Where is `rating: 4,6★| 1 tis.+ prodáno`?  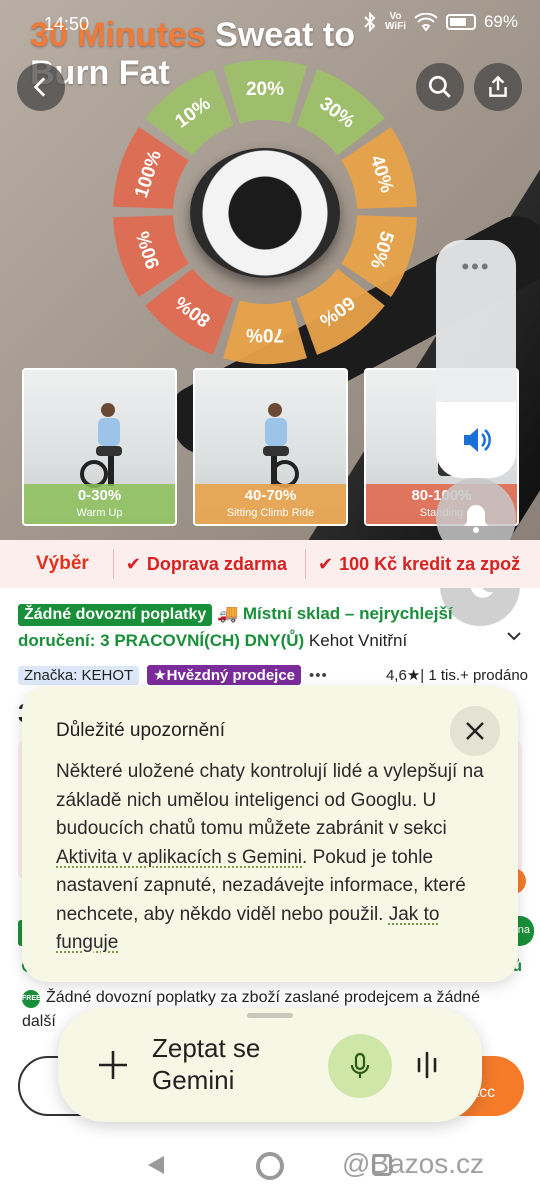
rating: 4,6★| 1 tis.+ prodáno is located at coordinates (456, 675).